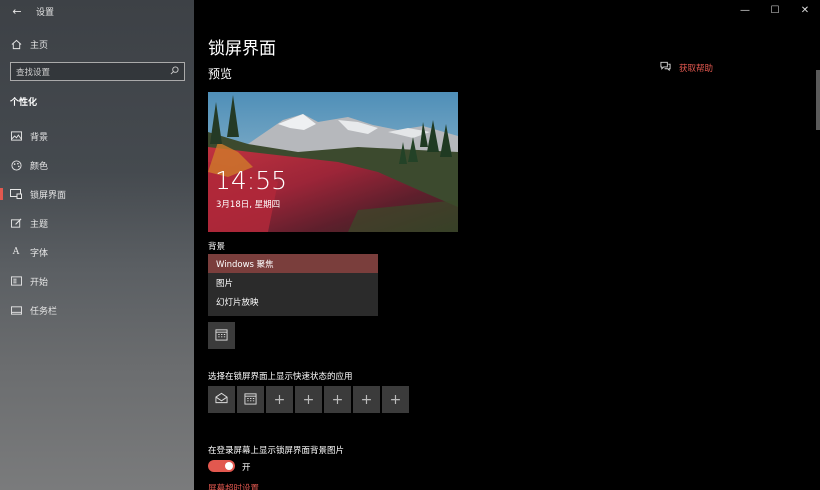 Image resolution: width=820 pixels, height=490 pixels. What do you see at coordinates (229, 466) in the screenshot?
I see `toggle-knob` at bounding box center [229, 466].